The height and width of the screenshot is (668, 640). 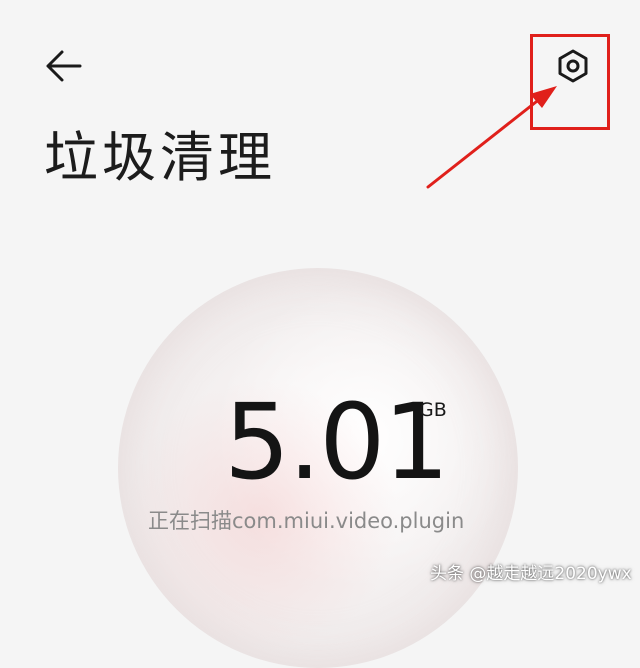 I want to click on junk-size-unit: GB, so click(x=433, y=410).